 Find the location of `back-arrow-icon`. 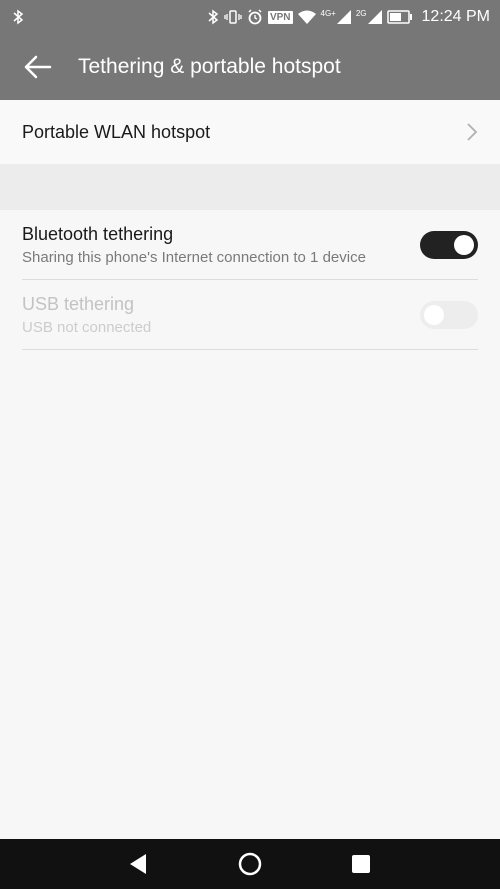

back-arrow-icon is located at coordinates (38, 67).